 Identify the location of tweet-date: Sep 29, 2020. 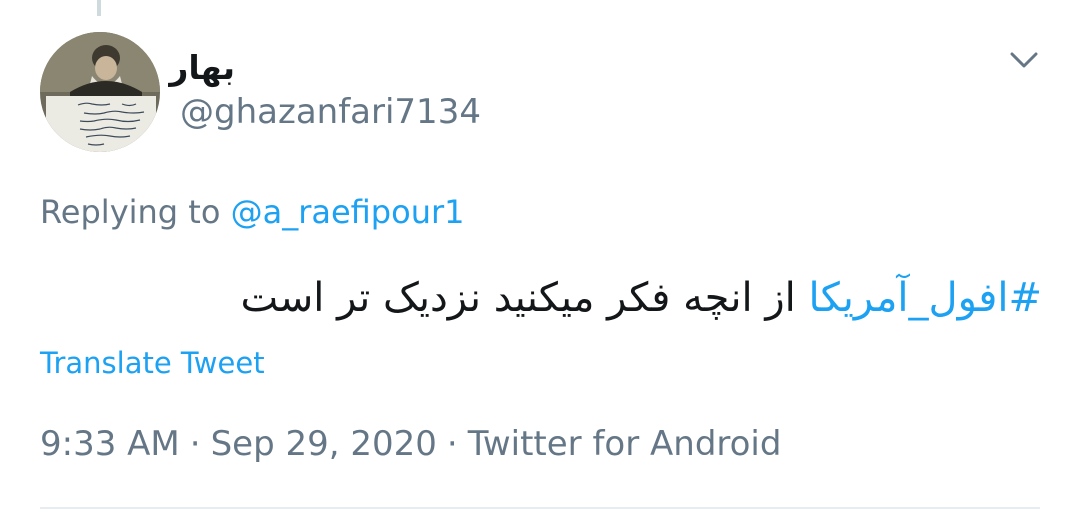
(324, 444).